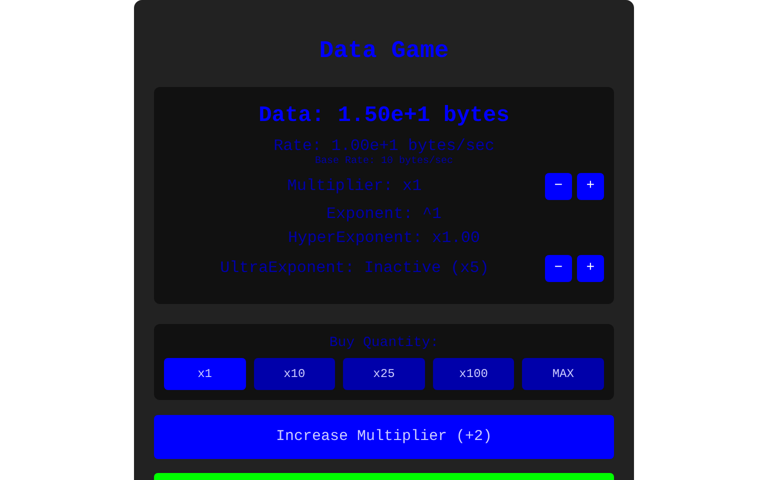  Describe the element at coordinates (384, 52) in the screenshot. I see `game-title: Data Game` at that location.